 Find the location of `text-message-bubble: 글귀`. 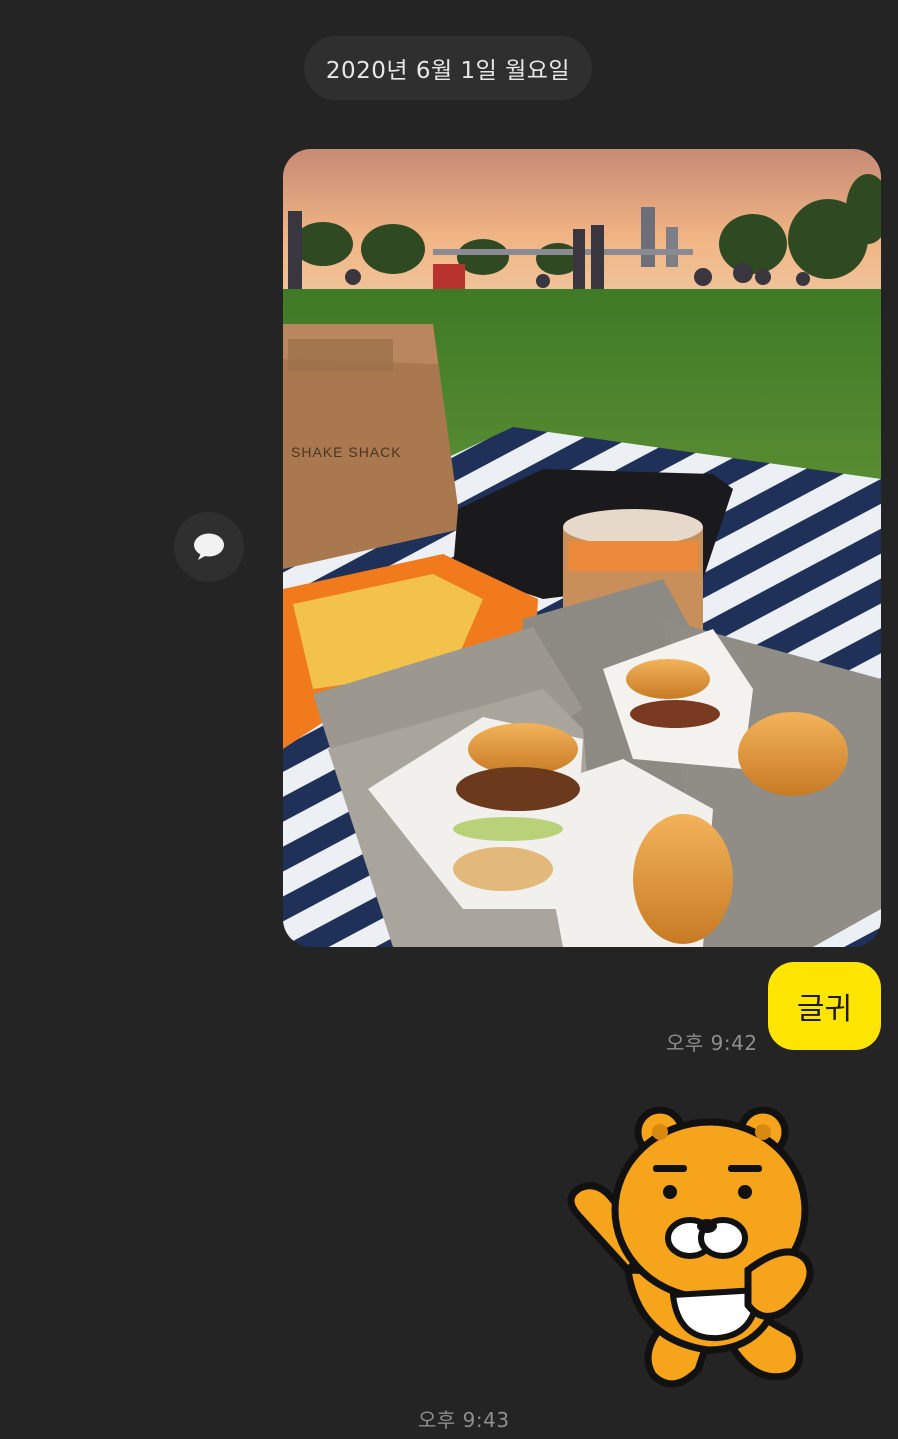

text-message-bubble: 글귀 is located at coordinates (824, 1006).